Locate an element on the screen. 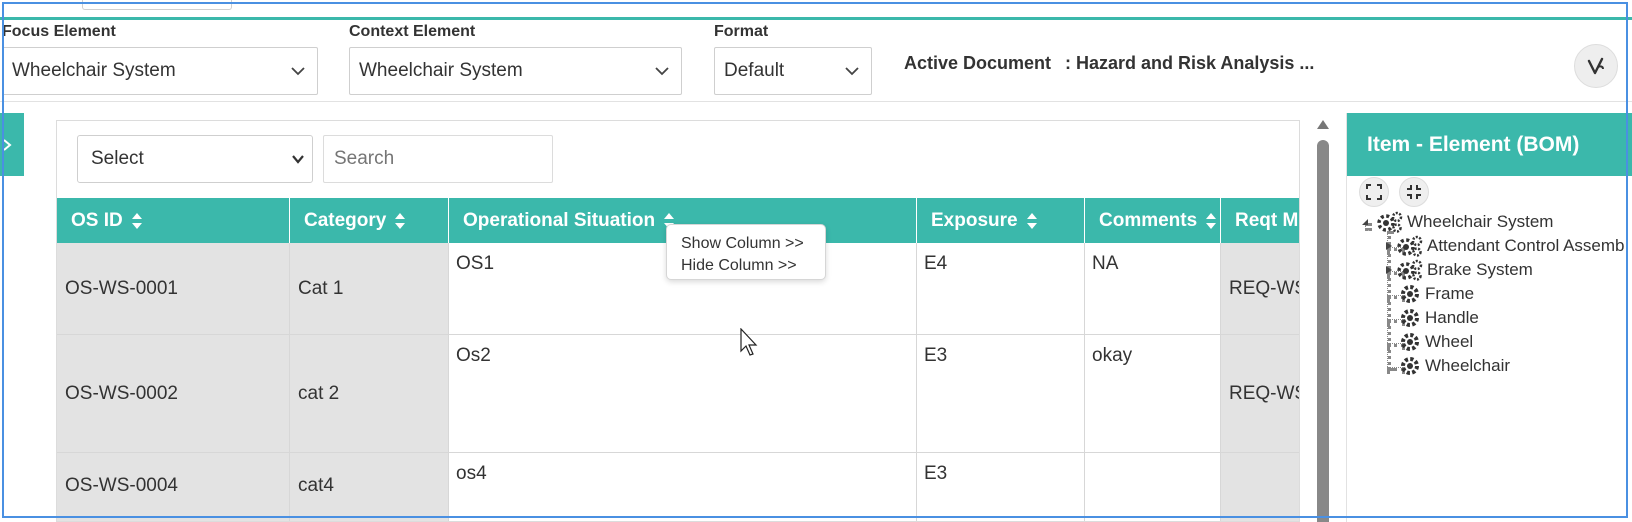 The image size is (1632, 522). table-cell-os-id: OS-WS-0004 is located at coordinates (173, 487).